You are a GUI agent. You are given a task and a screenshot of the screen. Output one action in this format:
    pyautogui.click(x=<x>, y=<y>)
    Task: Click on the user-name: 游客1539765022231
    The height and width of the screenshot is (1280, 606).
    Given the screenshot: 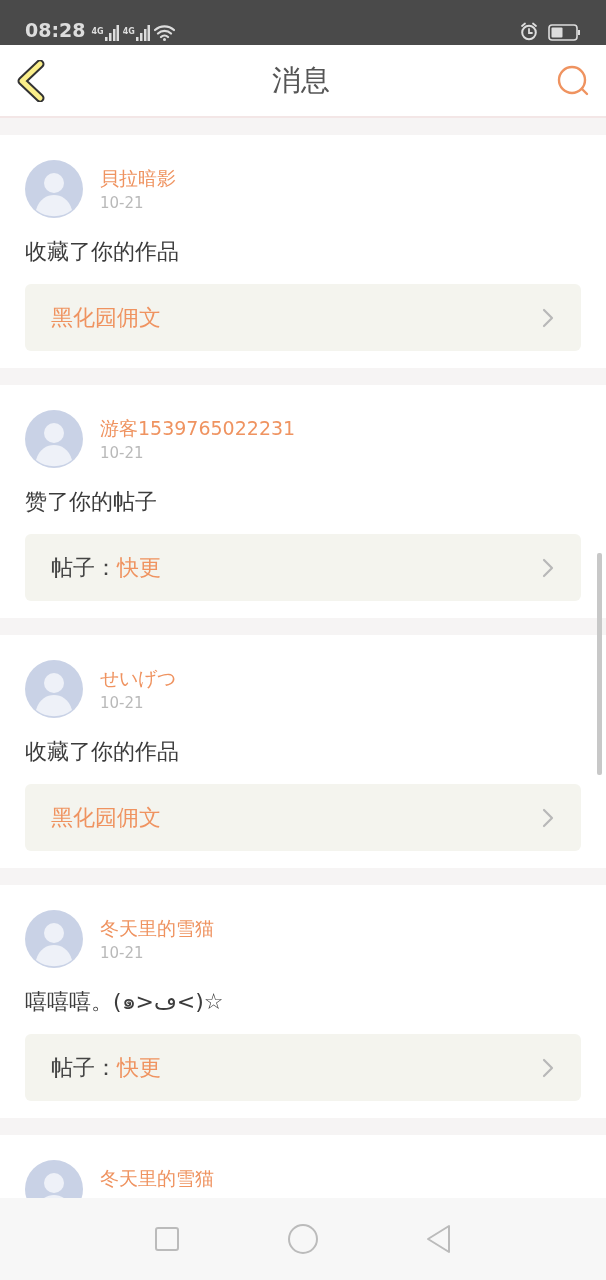 What is the action you would take?
    pyautogui.click(x=198, y=428)
    